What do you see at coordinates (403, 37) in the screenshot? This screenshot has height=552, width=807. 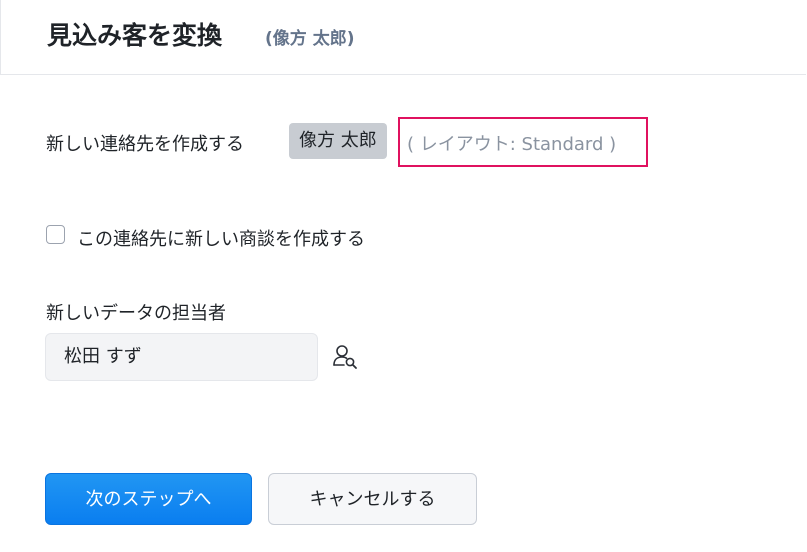 I see `dialog-header: 見込み客を変換 (像方 太郎)` at bounding box center [403, 37].